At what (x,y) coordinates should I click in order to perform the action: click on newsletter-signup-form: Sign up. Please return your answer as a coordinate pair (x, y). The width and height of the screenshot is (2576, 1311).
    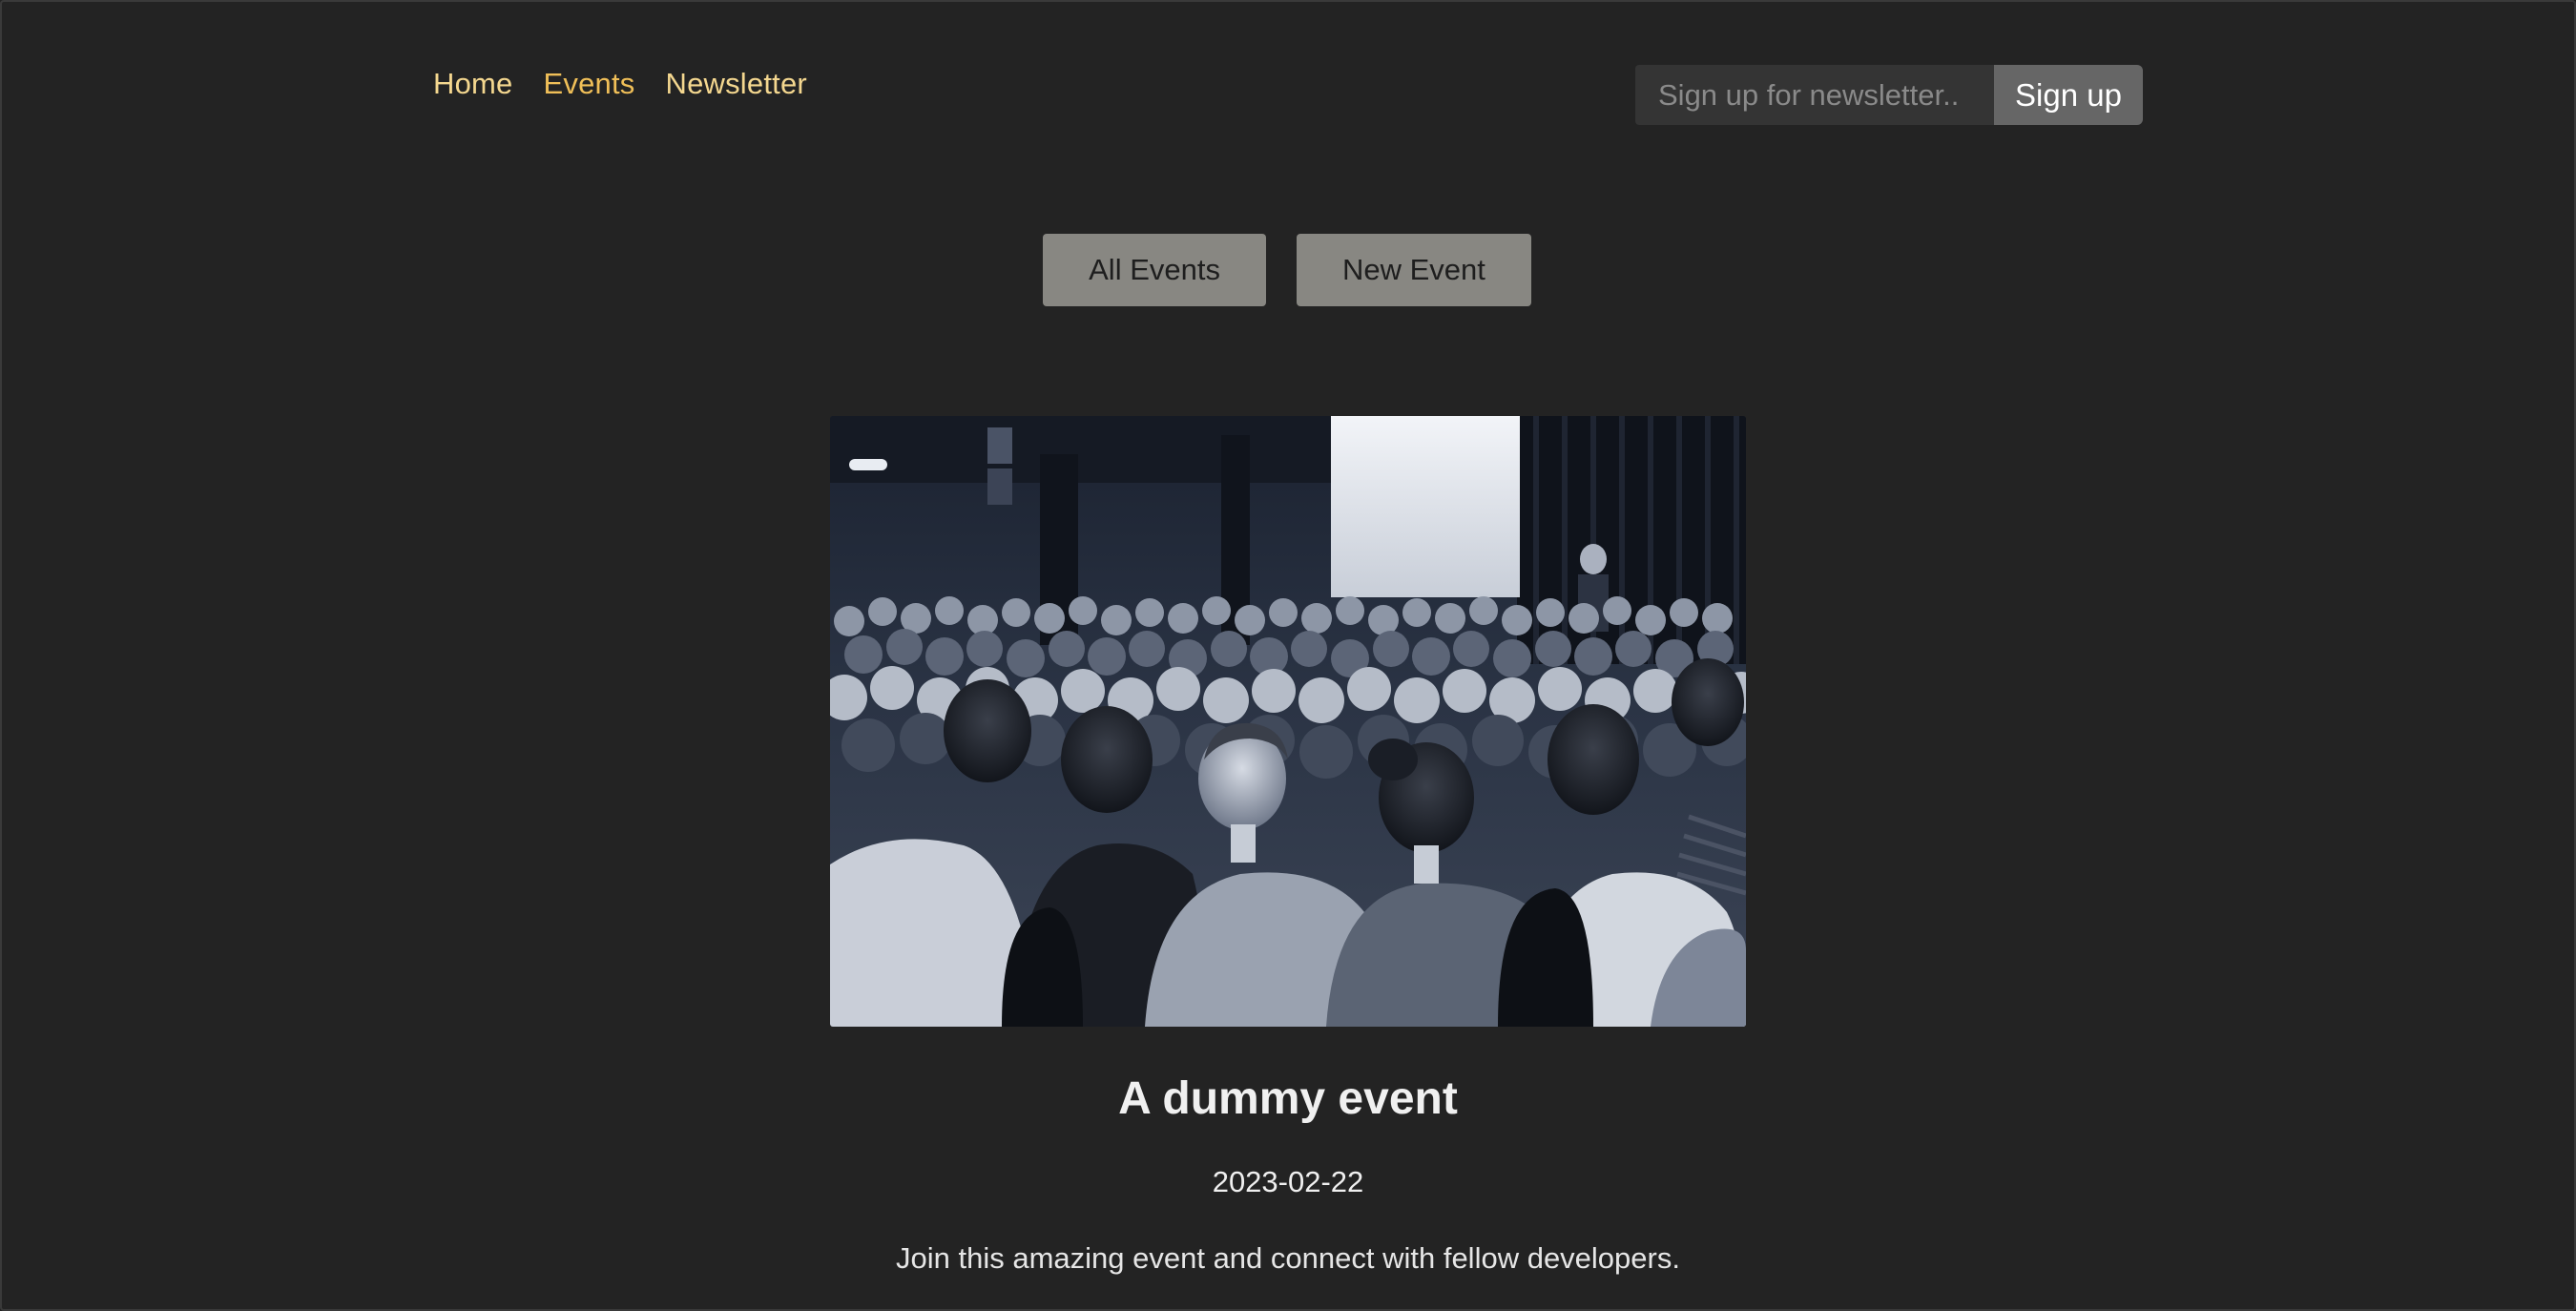
    Looking at the image, I should click on (1889, 95).